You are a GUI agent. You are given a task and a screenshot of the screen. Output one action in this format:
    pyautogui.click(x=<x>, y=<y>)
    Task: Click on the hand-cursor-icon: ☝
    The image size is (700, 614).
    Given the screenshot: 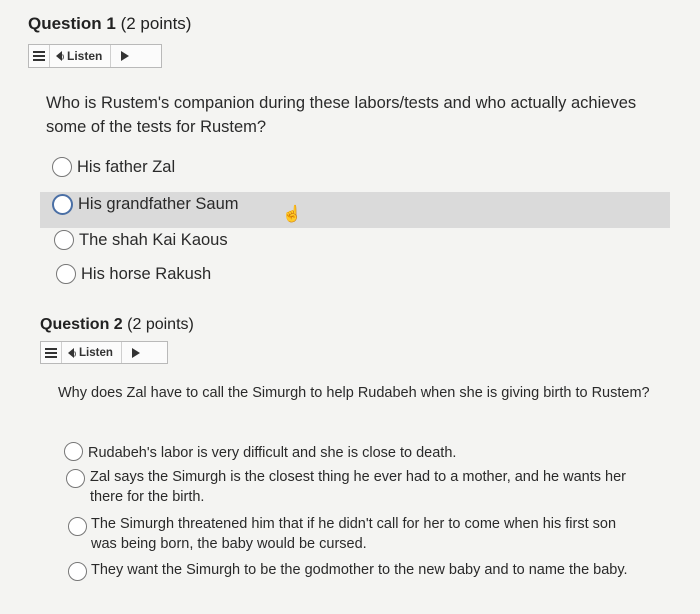 What is the action you would take?
    pyautogui.click(x=292, y=214)
    